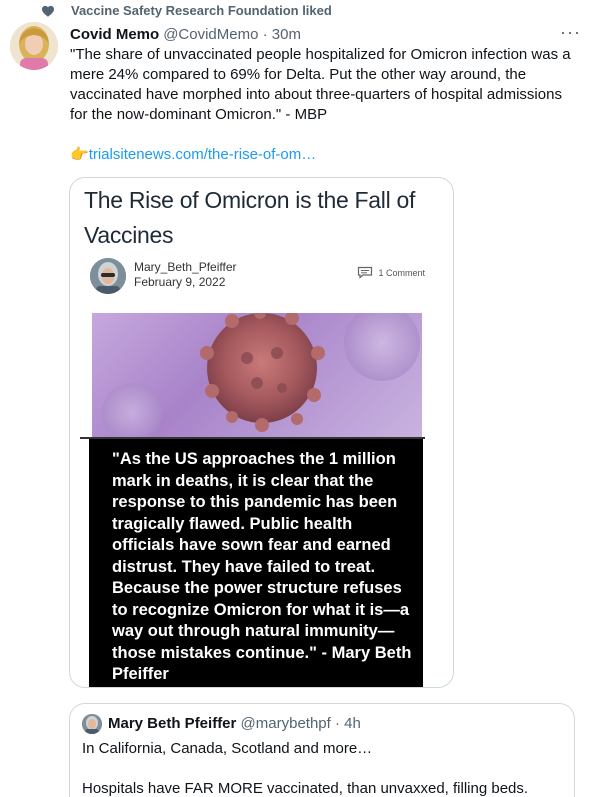 This screenshot has height=797, width=597. I want to click on liked-by-text: Vaccine Safety Research Foundation liked, so click(201, 10).